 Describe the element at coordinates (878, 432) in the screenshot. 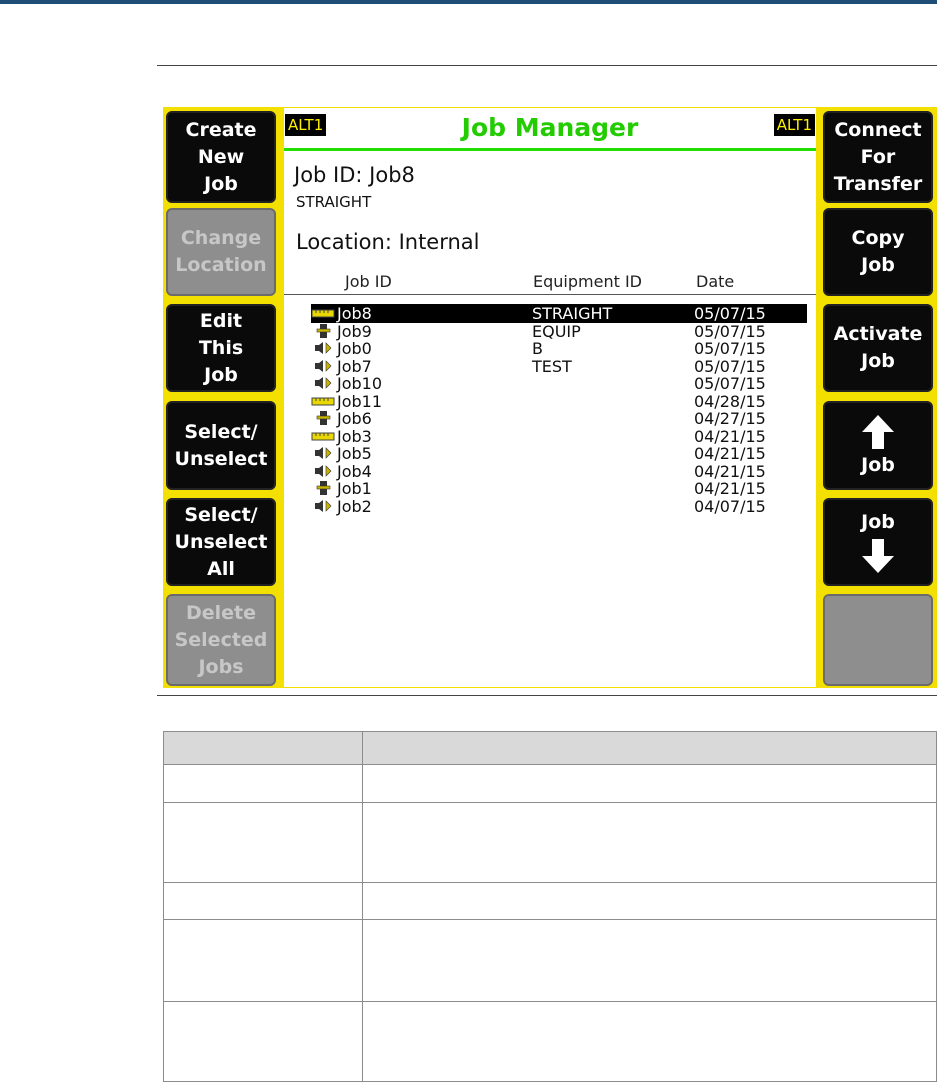

I see `arrow-up-icon` at that location.